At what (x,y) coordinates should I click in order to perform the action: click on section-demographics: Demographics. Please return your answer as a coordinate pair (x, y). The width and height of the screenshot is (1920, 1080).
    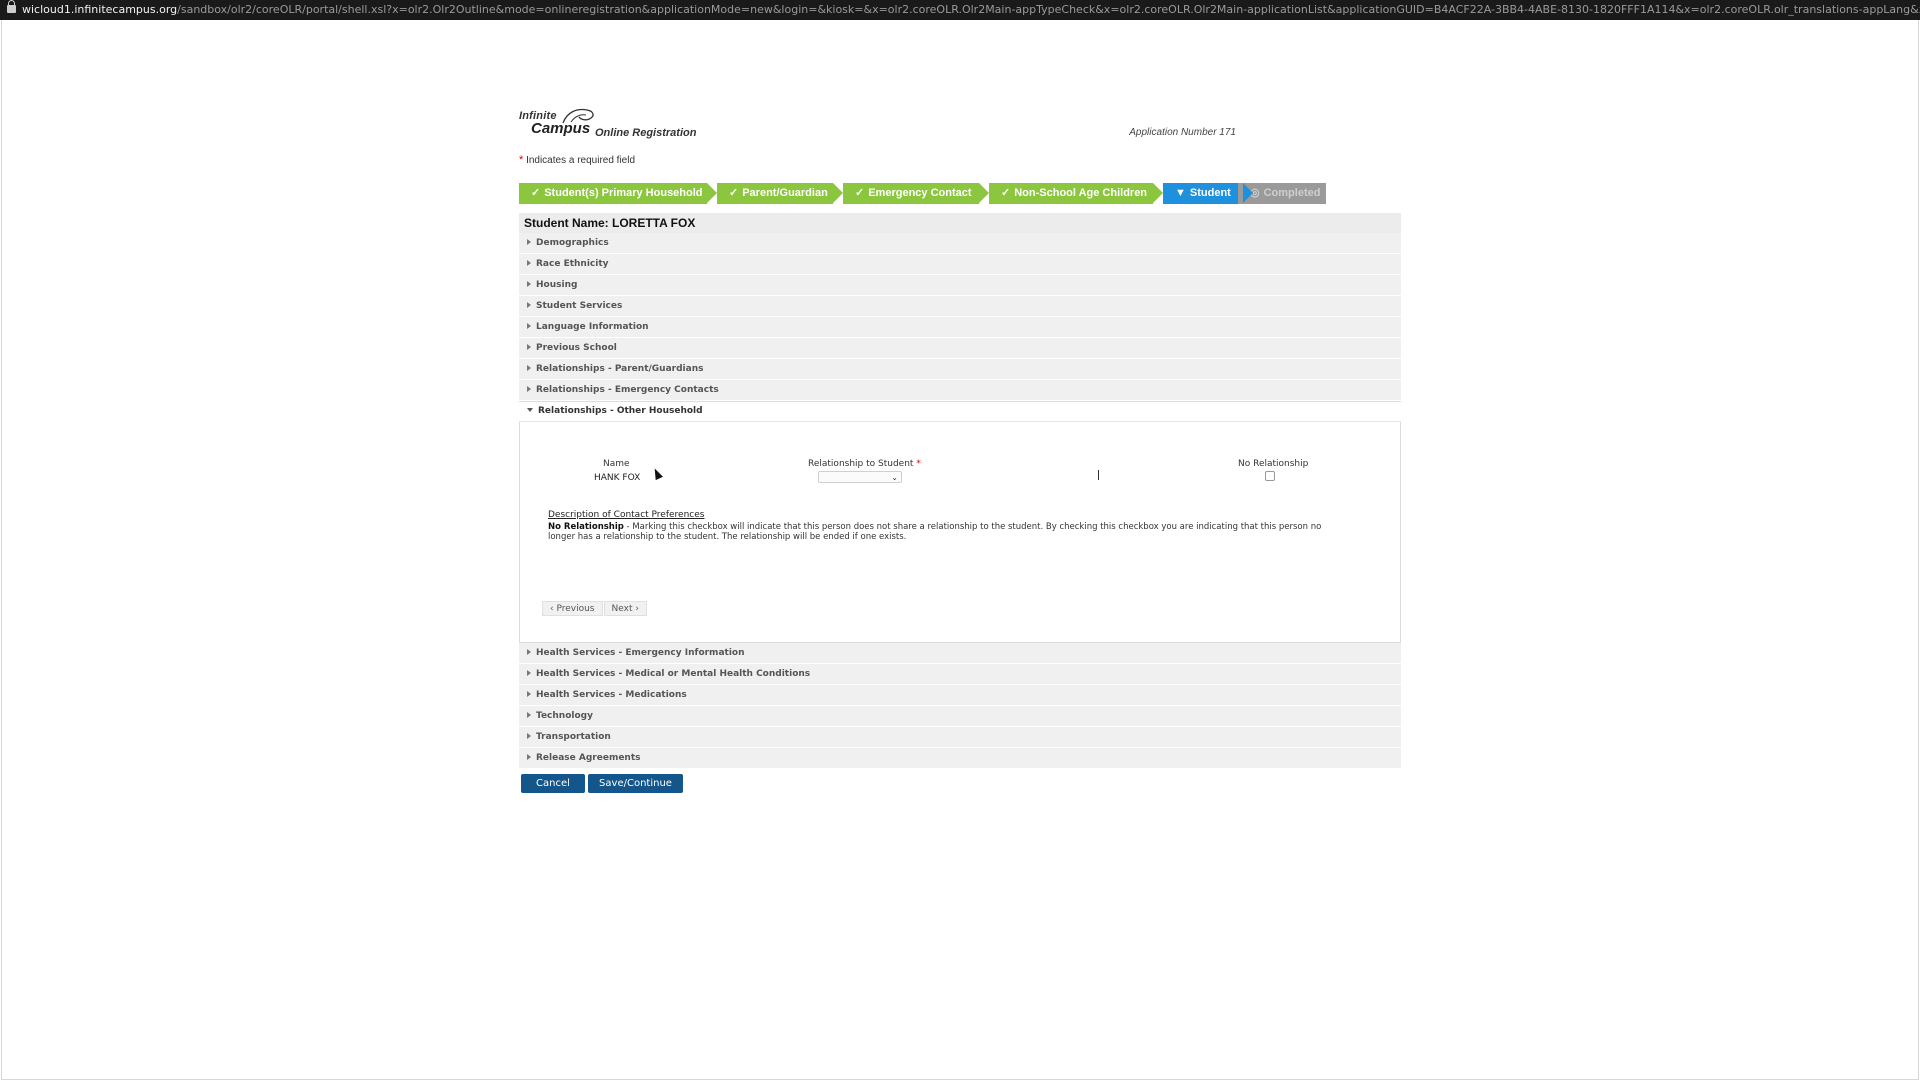
    Looking at the image, I should click on (960, 243).